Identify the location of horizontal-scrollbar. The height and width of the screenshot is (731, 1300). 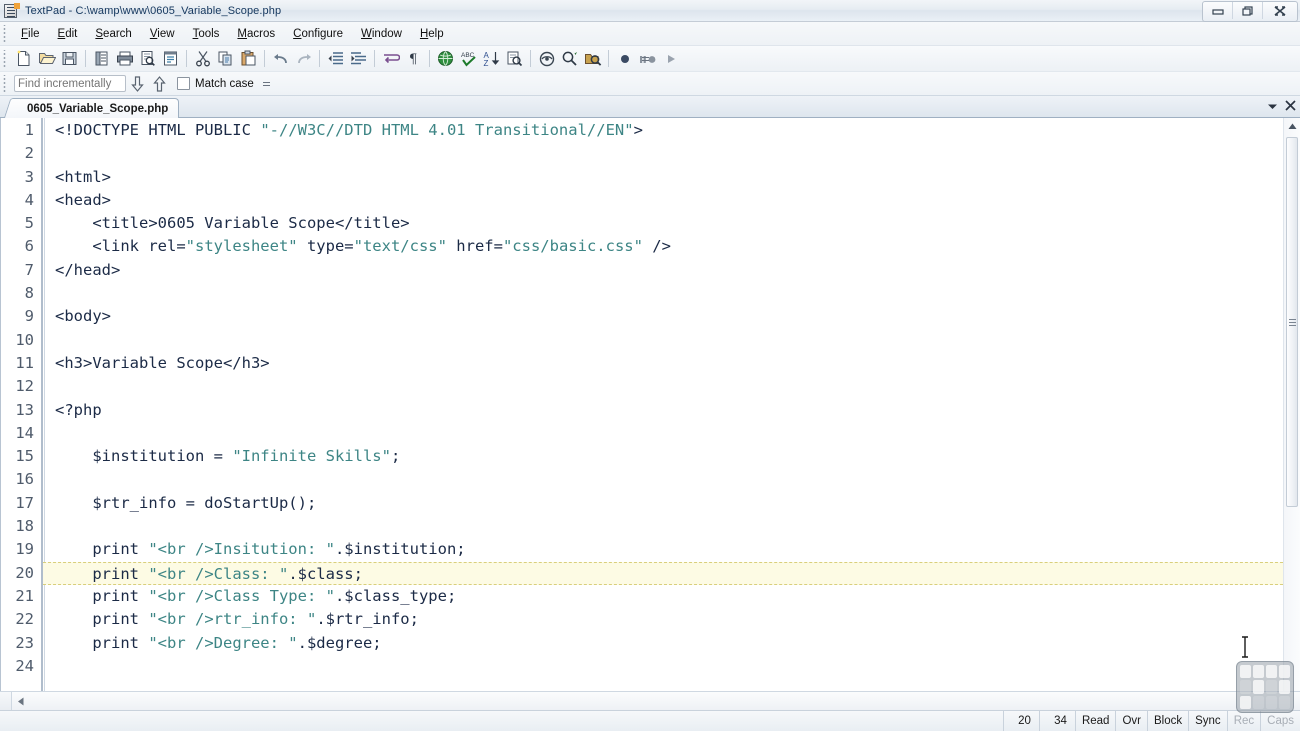
(650, 700).